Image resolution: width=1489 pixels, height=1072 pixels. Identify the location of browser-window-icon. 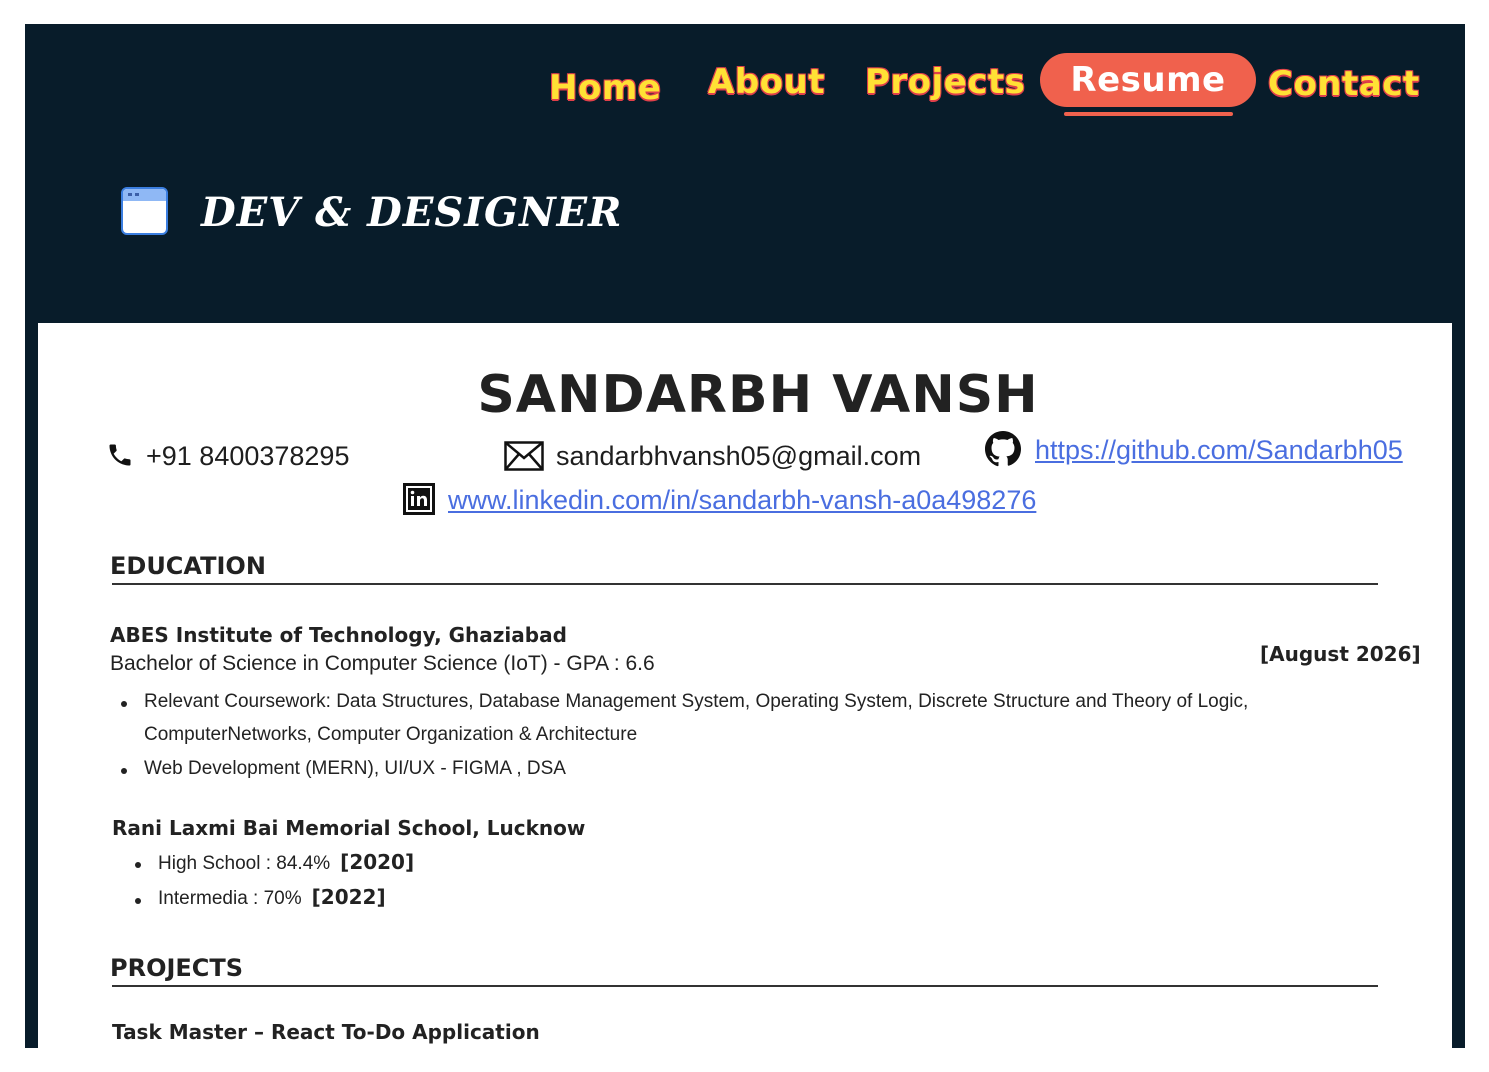
(144, 211).